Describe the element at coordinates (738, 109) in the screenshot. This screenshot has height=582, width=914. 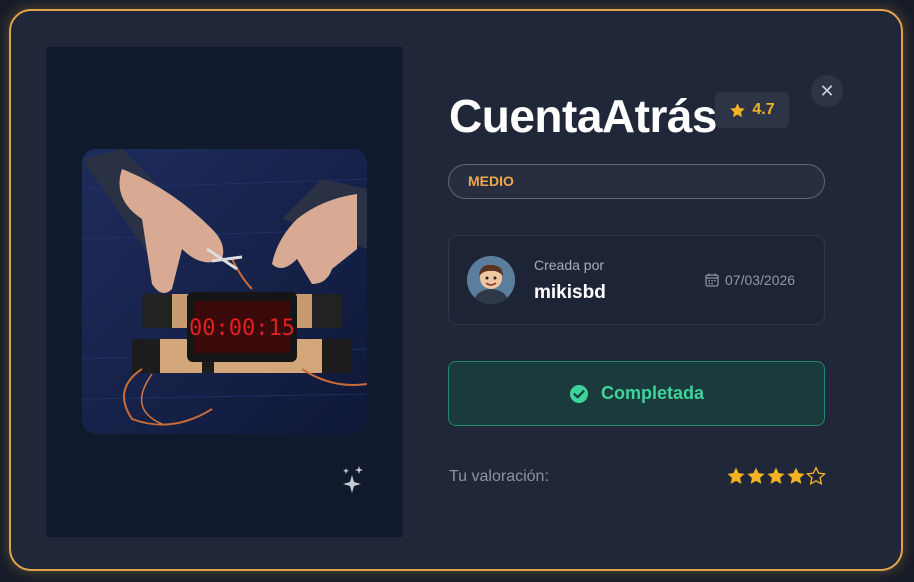
I see `star-icon` at that location.